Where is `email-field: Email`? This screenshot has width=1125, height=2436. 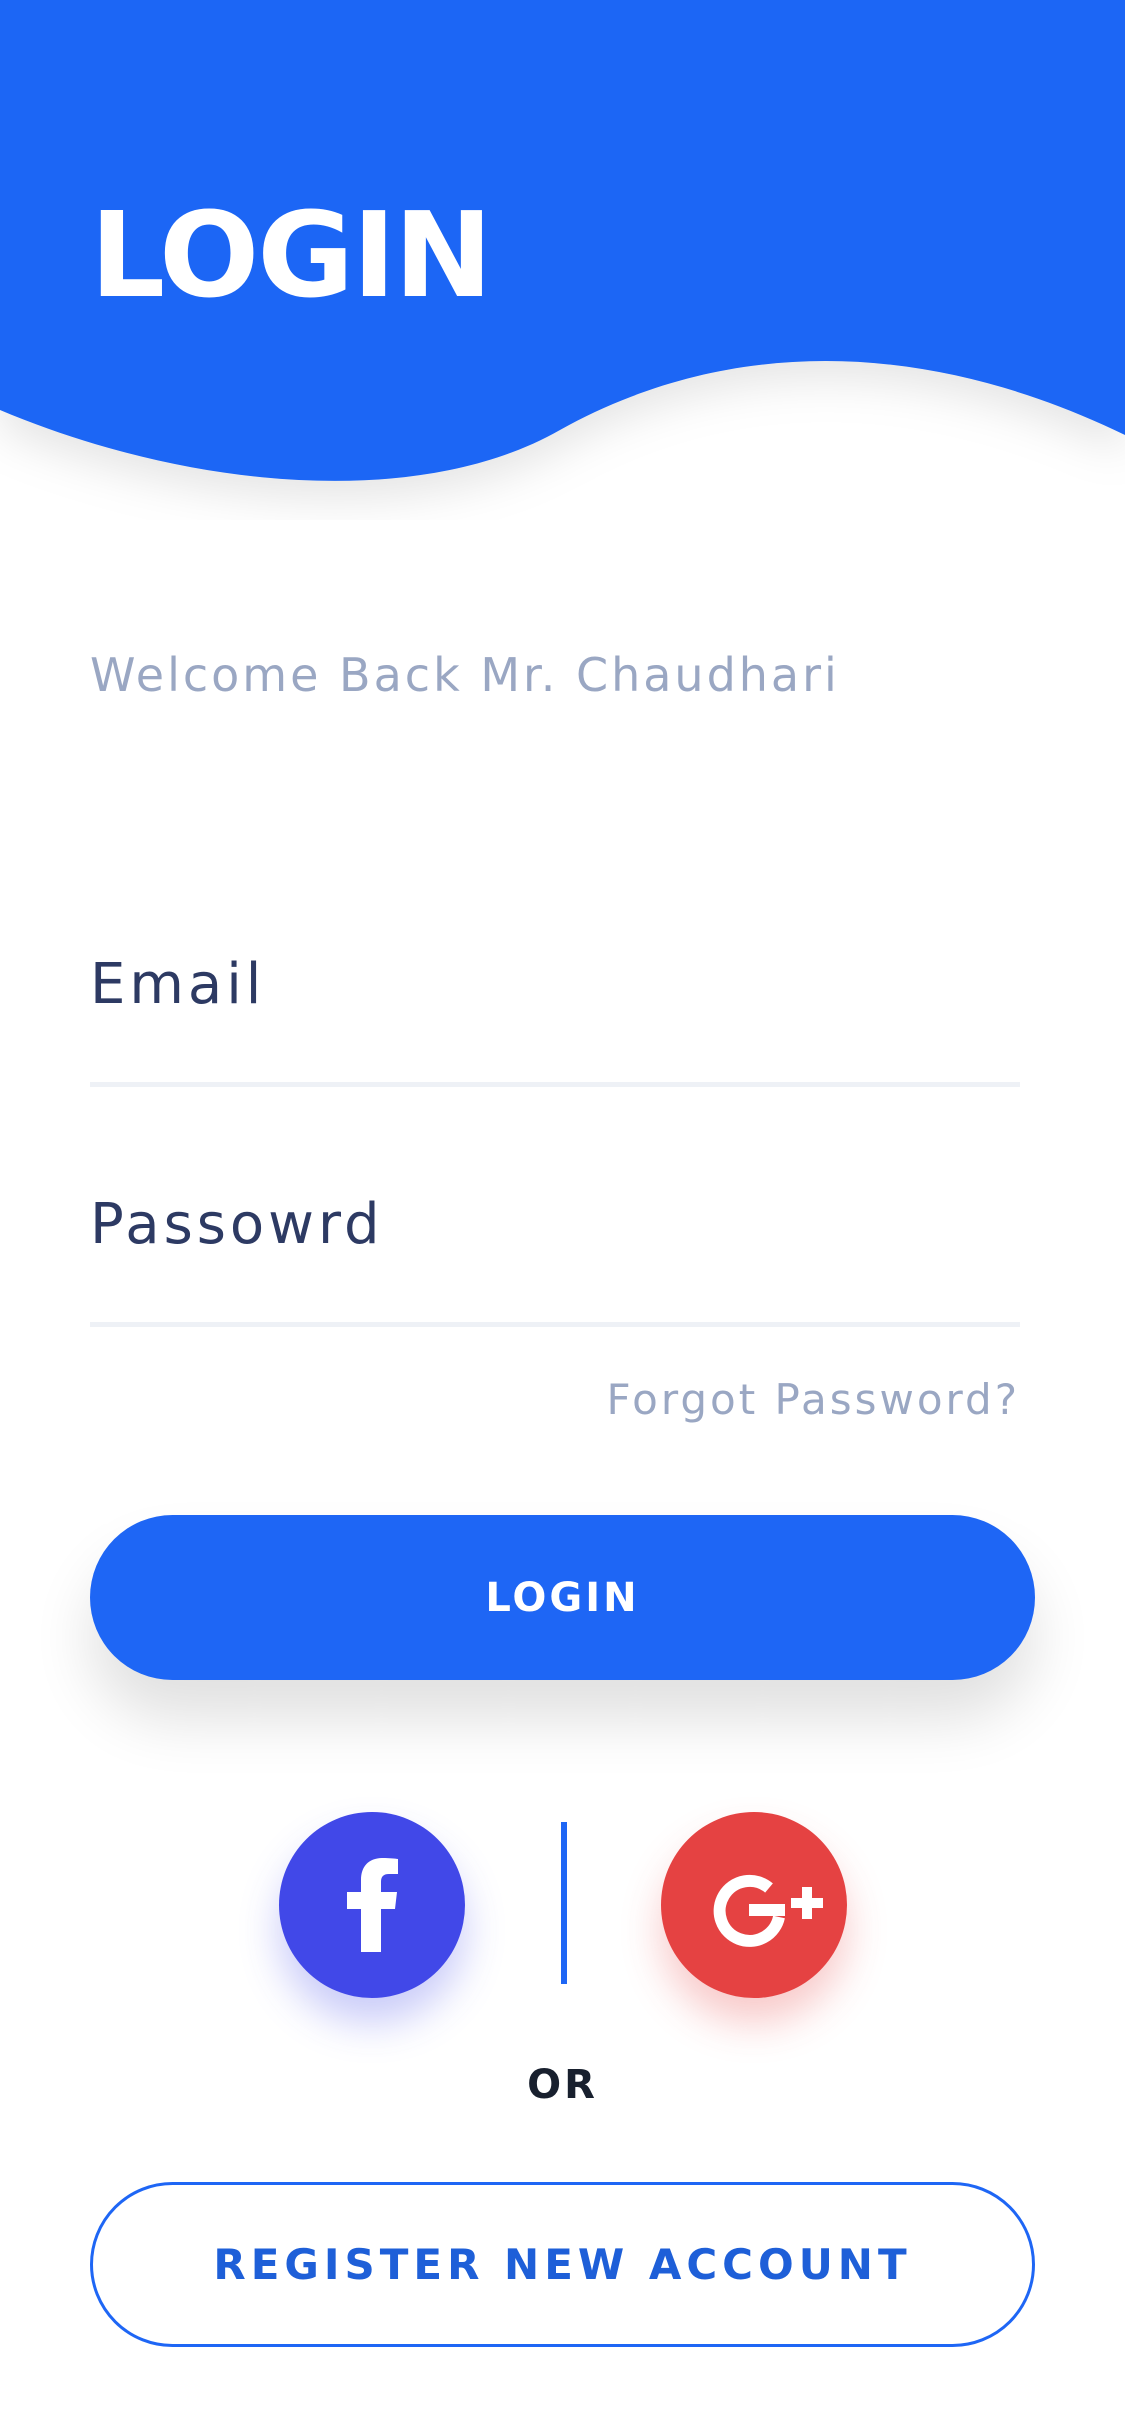
email-field: Email is located at coordinates (555, 1030).